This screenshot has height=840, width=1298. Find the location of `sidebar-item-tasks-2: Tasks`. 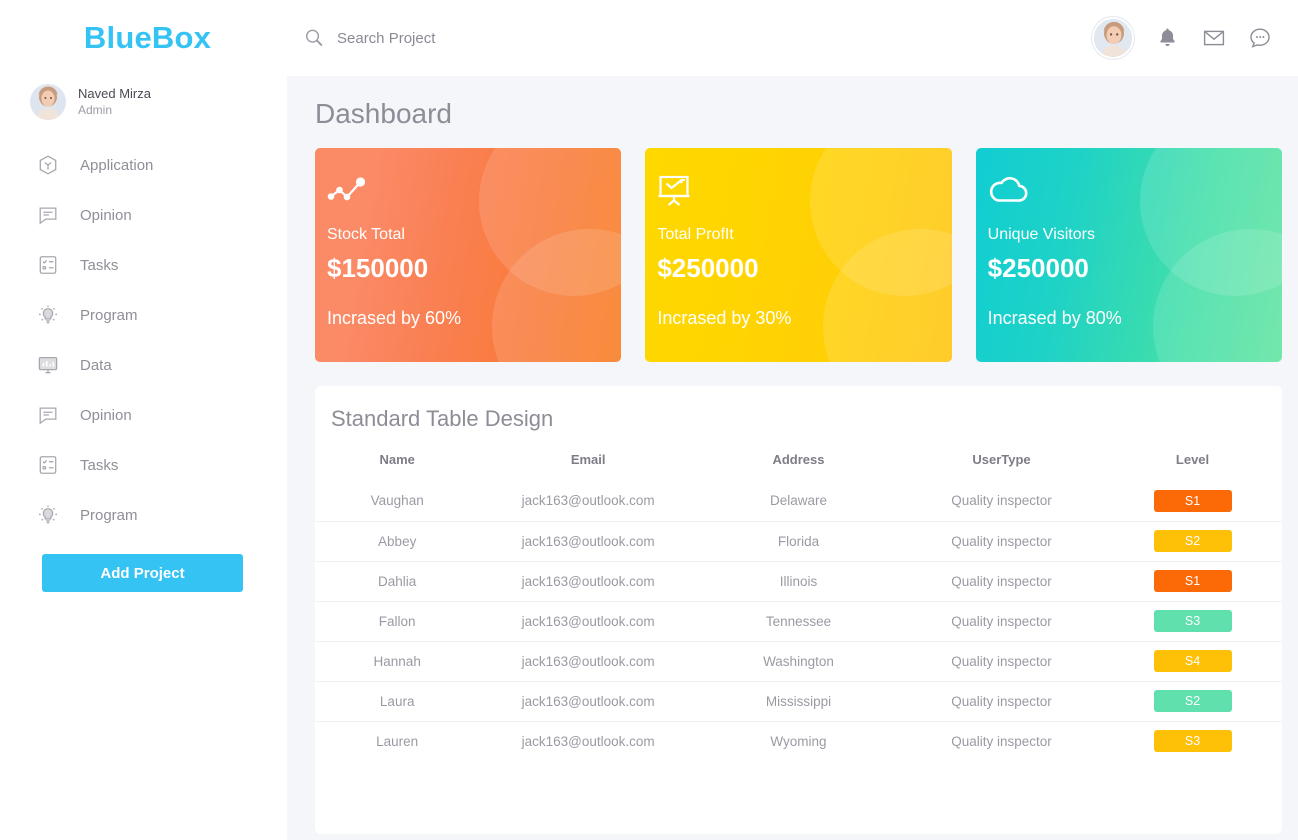

sidebar-item-tasks-2: Tasks is located at coordinates (143, 465).